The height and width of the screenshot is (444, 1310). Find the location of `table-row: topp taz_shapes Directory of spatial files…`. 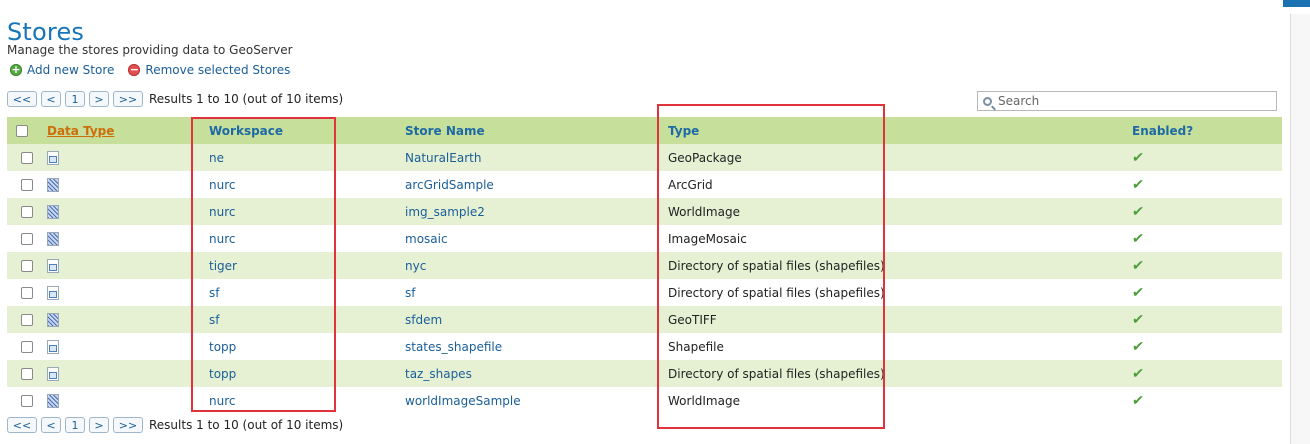

table-row: topp taz_shapes Directory of spatial files… is located at coordinates (644, 373).